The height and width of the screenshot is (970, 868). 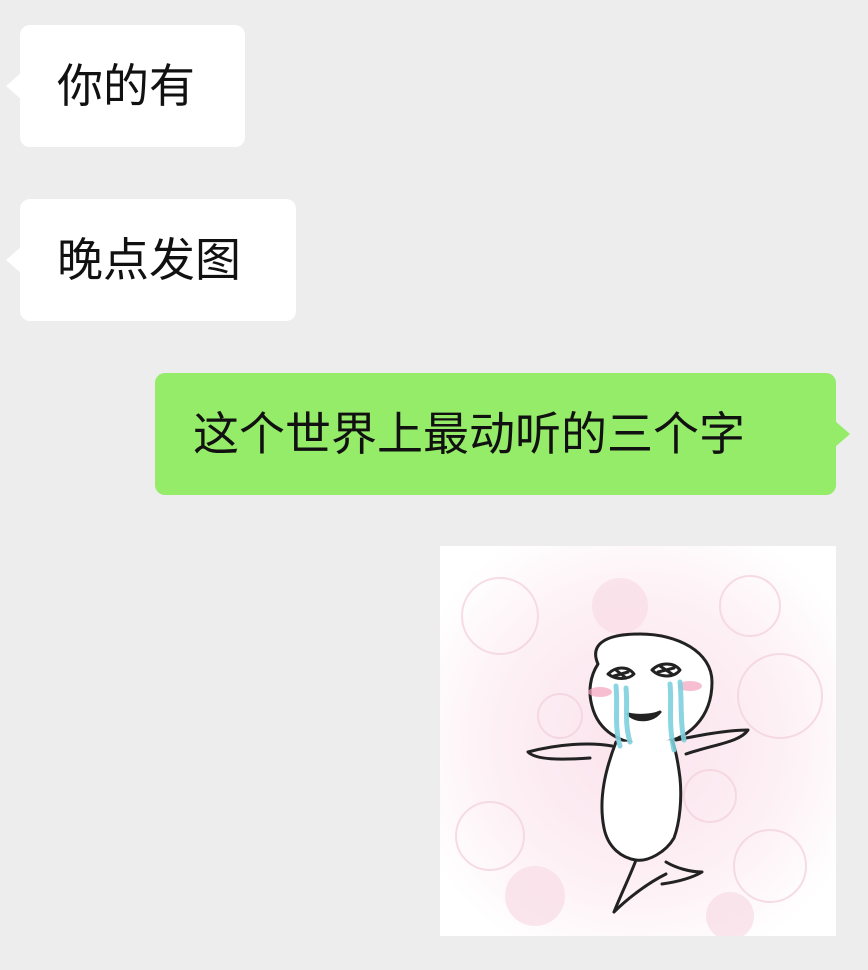 I want to click on message-bubble-outgoing: 这个世界上最动听的三个字, so click(x=502, y=434).